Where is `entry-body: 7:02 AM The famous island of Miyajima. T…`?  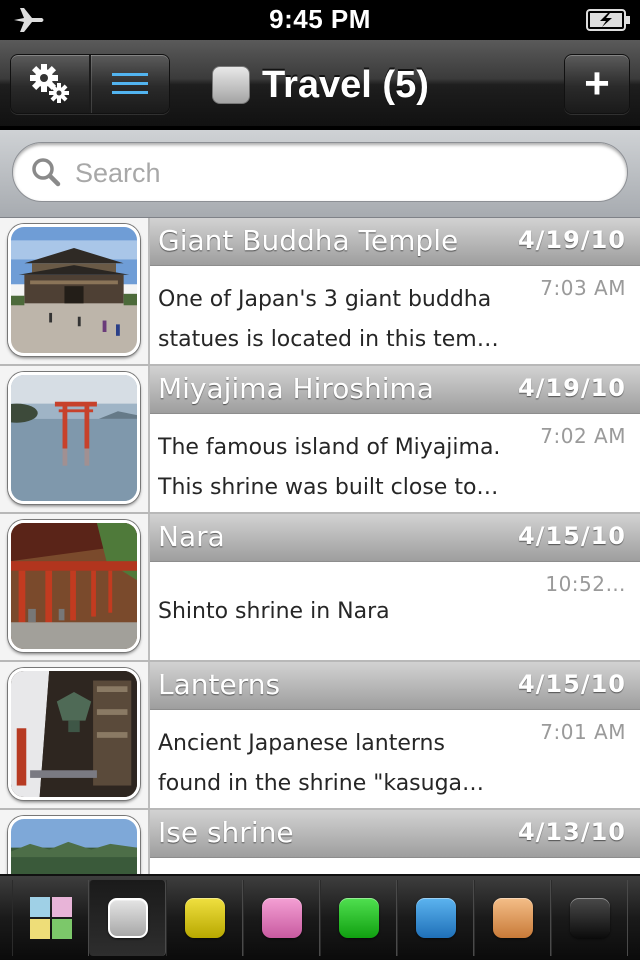 entry-body: 7:02 AM The famous island of Miyajima. T… is located at coordinates (395, 463).